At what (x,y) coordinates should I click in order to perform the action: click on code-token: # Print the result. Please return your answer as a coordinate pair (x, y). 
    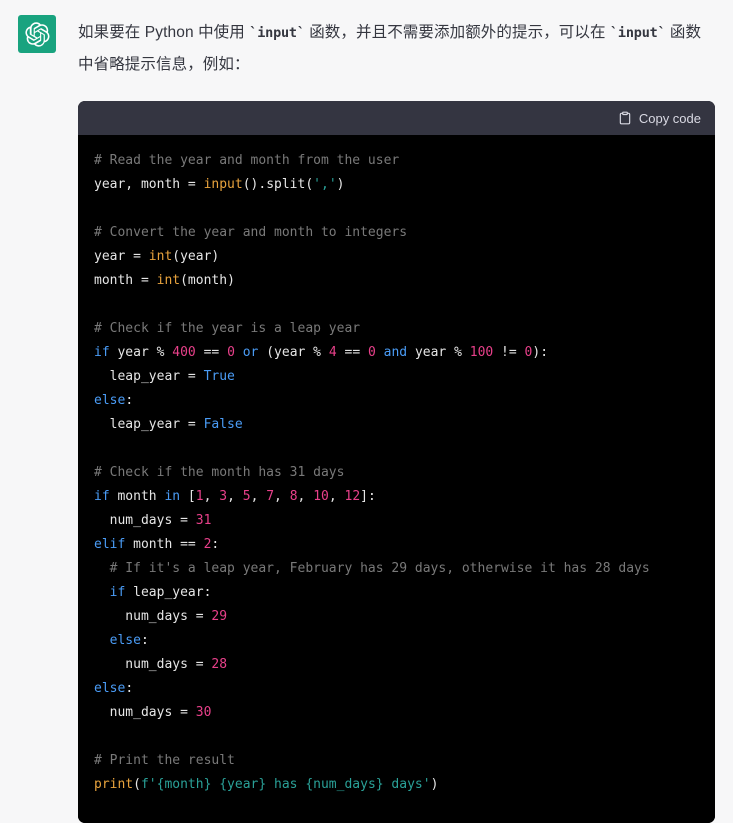
    Looking at the image, I should click on (164, 760).